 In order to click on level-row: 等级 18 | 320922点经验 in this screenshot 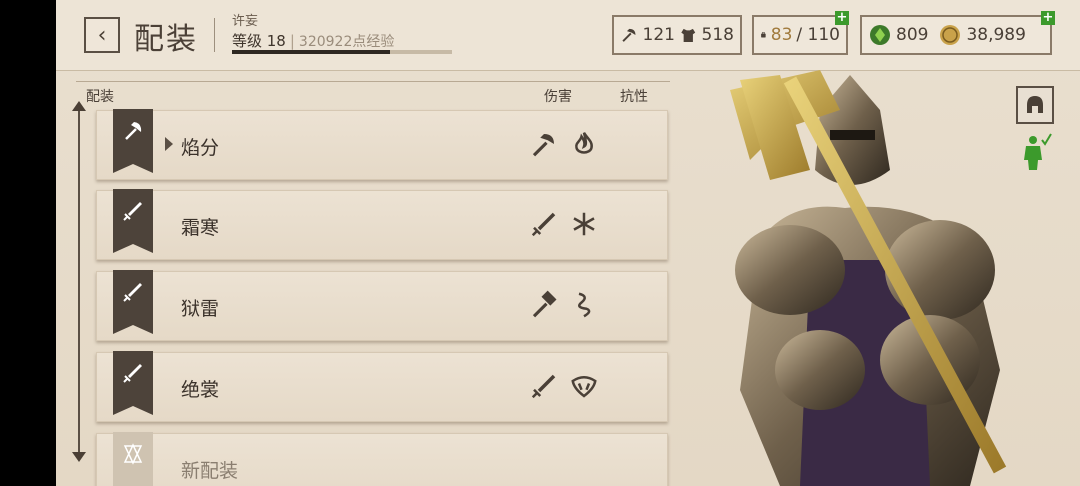, I will do `click(313, 41)`.